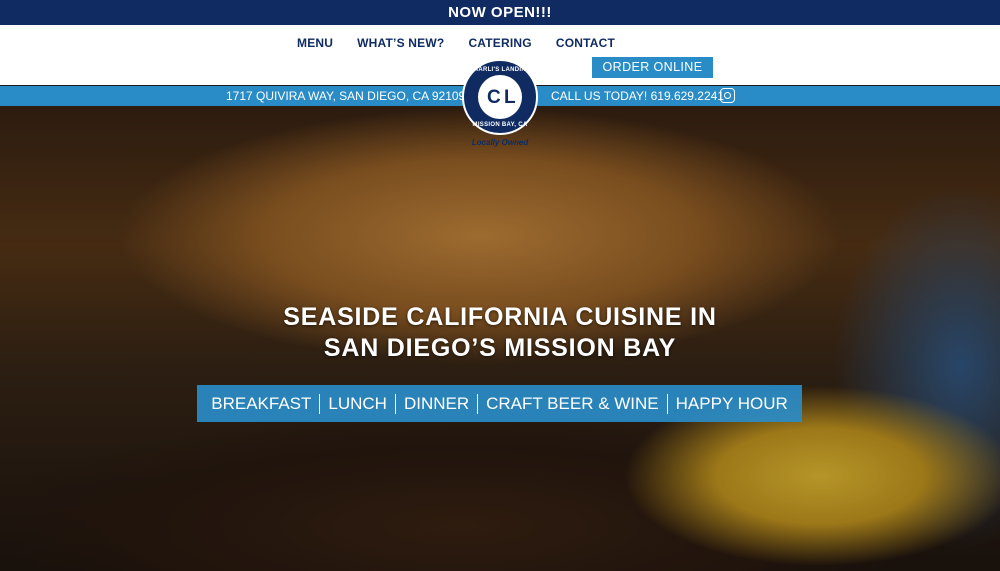 The image size is (1000, 571). What do you see at coordinates (500, 70) in the screenshot?
I see `logo-top-text: CHARLI'S LANDING` at bounding box center [500, 70].